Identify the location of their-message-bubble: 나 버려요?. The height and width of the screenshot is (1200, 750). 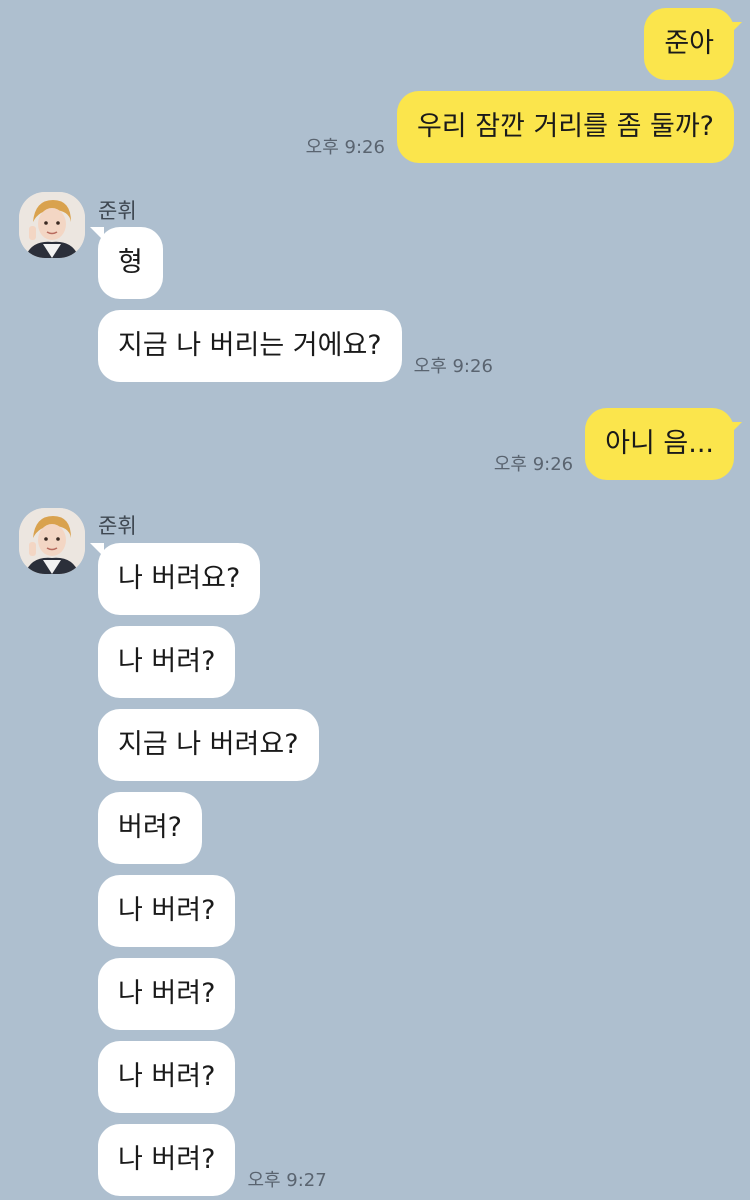
(175, 579).